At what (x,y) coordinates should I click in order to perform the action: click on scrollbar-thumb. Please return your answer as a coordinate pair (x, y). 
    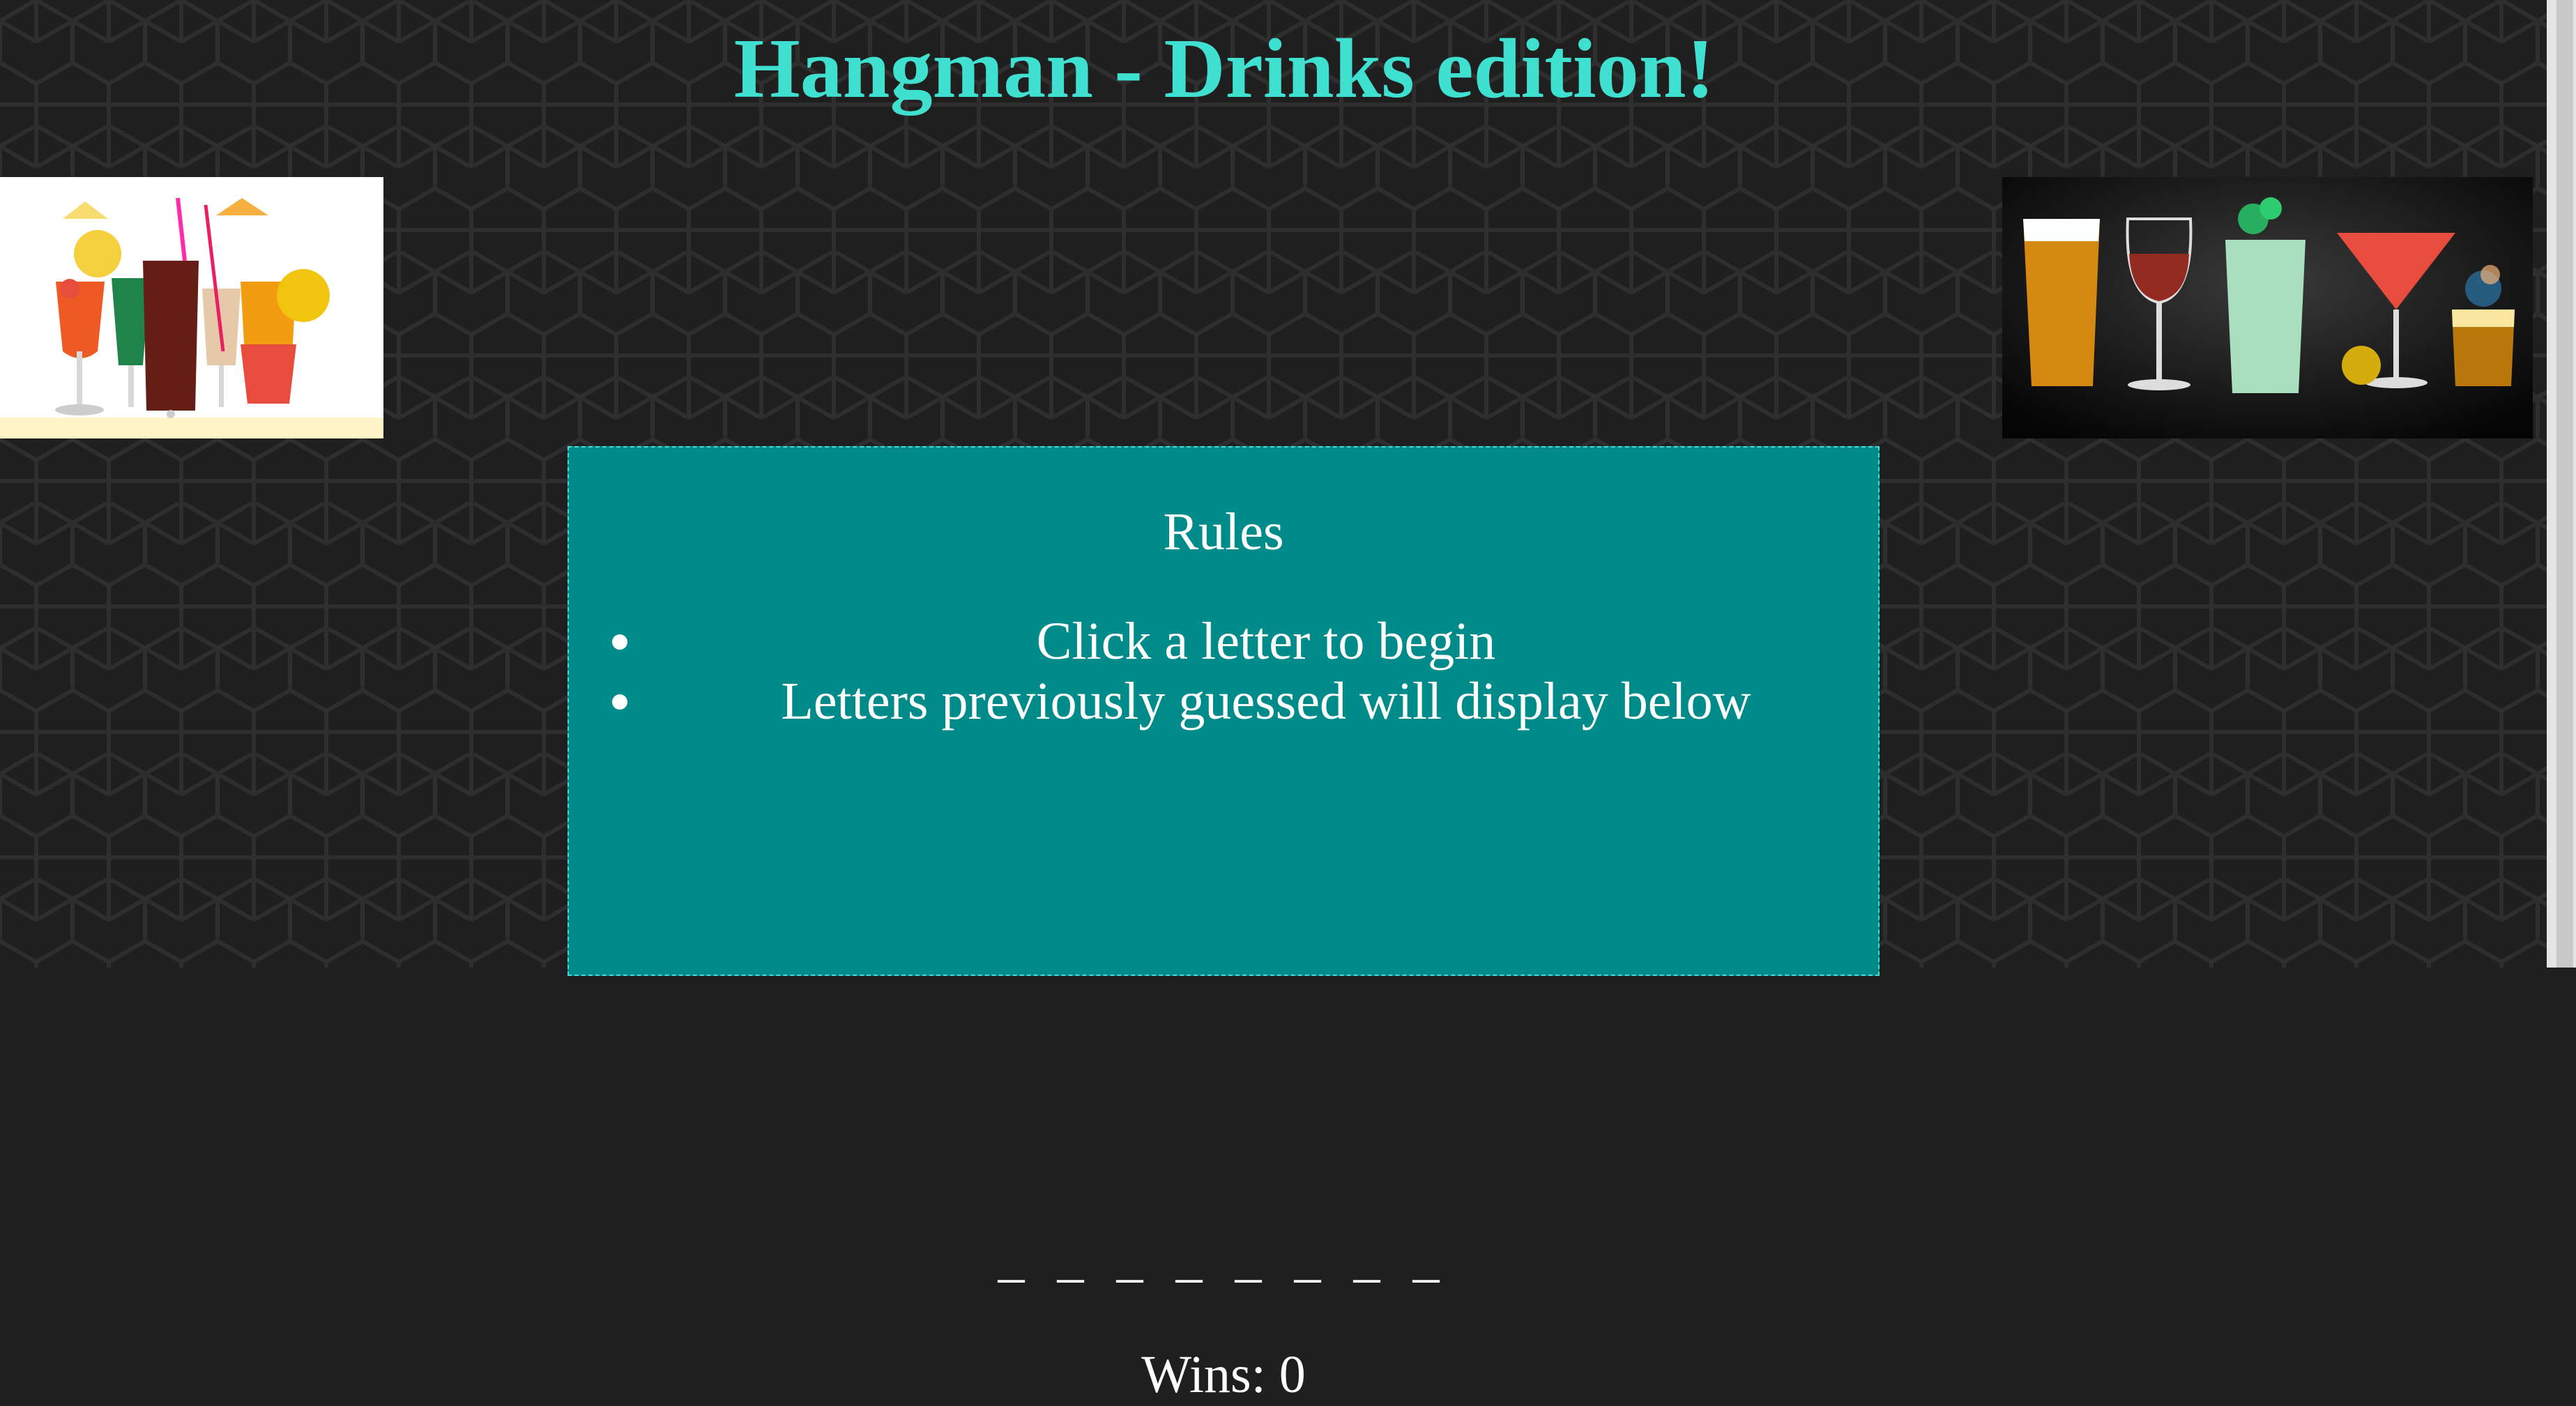
    Looking at the image, I should click on (2564, 484).